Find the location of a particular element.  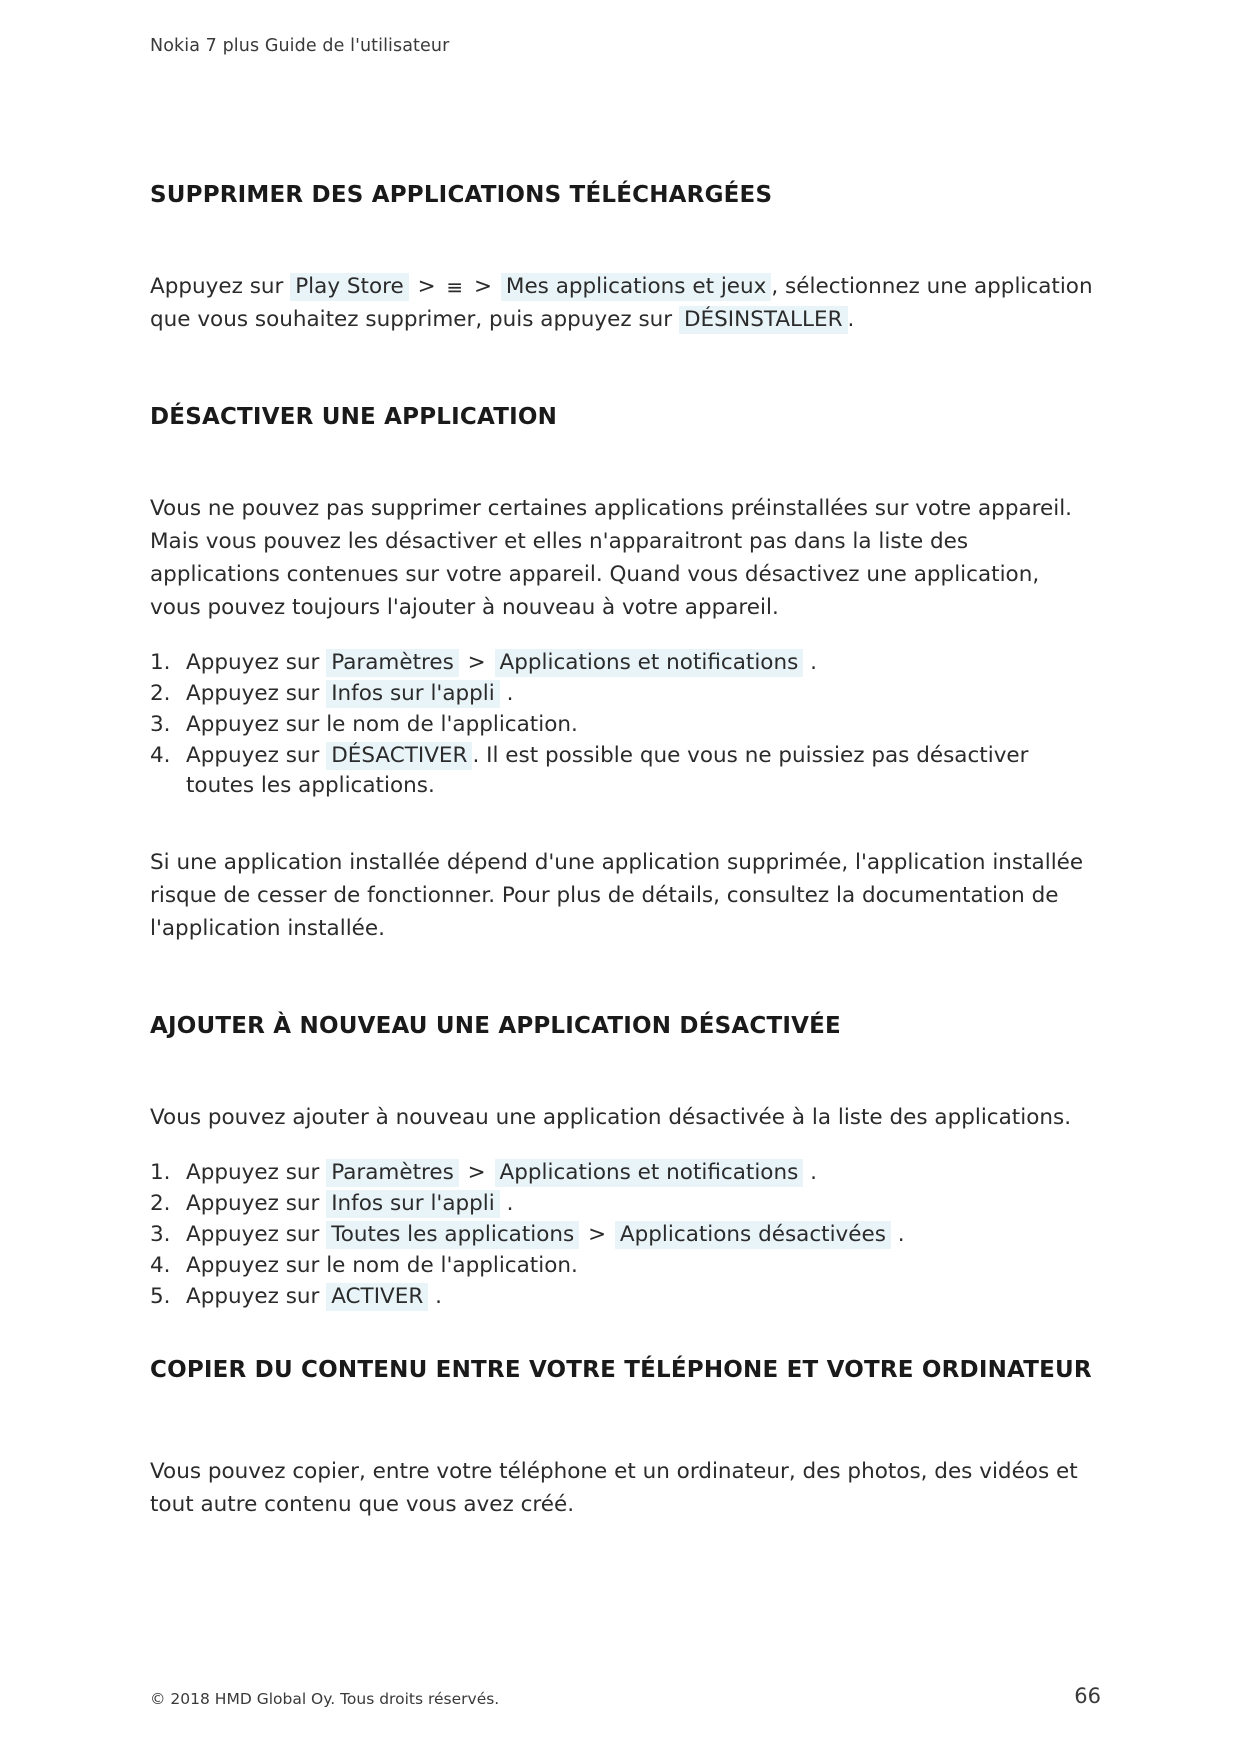

list-item: 5. Appuyez sur ACTIVER . is located at coordinates (622, 1297).